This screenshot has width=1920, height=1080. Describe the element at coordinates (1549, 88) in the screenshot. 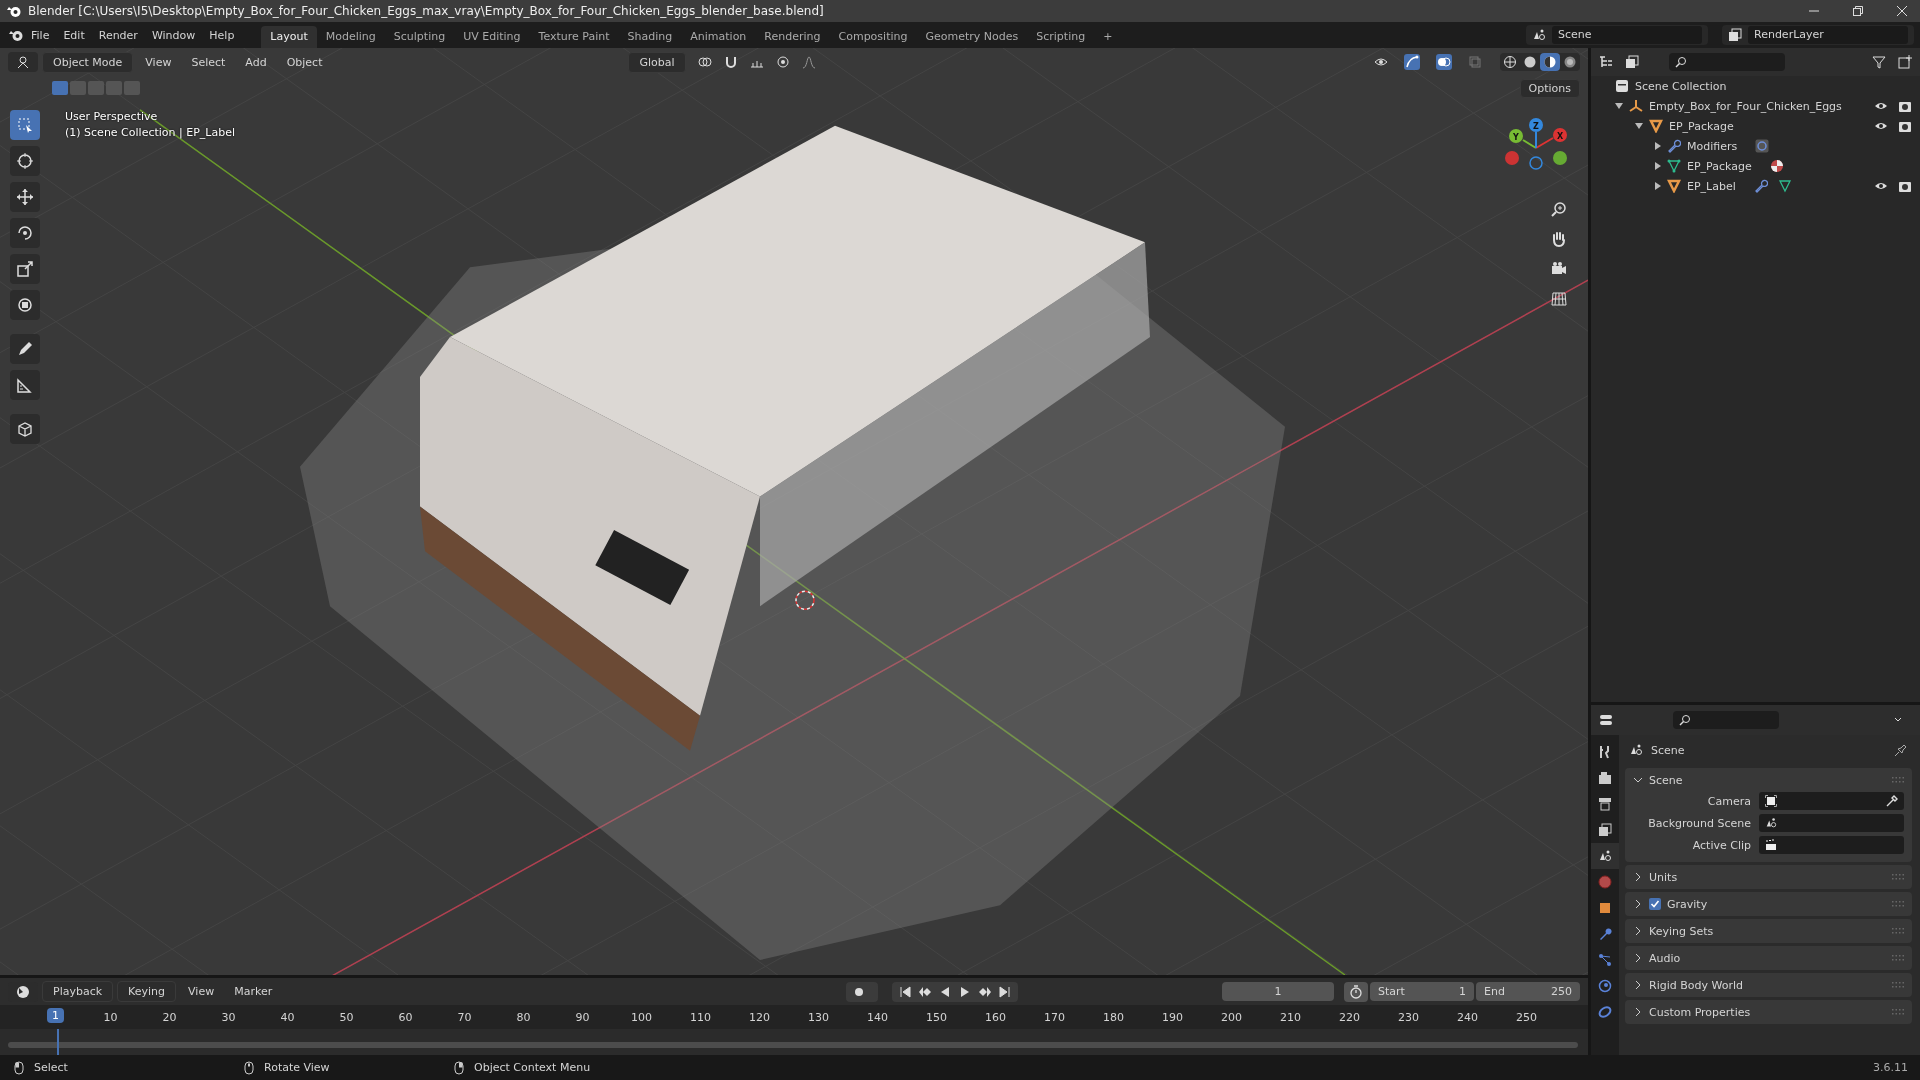

I see `options-dropdown: Options` at that location.